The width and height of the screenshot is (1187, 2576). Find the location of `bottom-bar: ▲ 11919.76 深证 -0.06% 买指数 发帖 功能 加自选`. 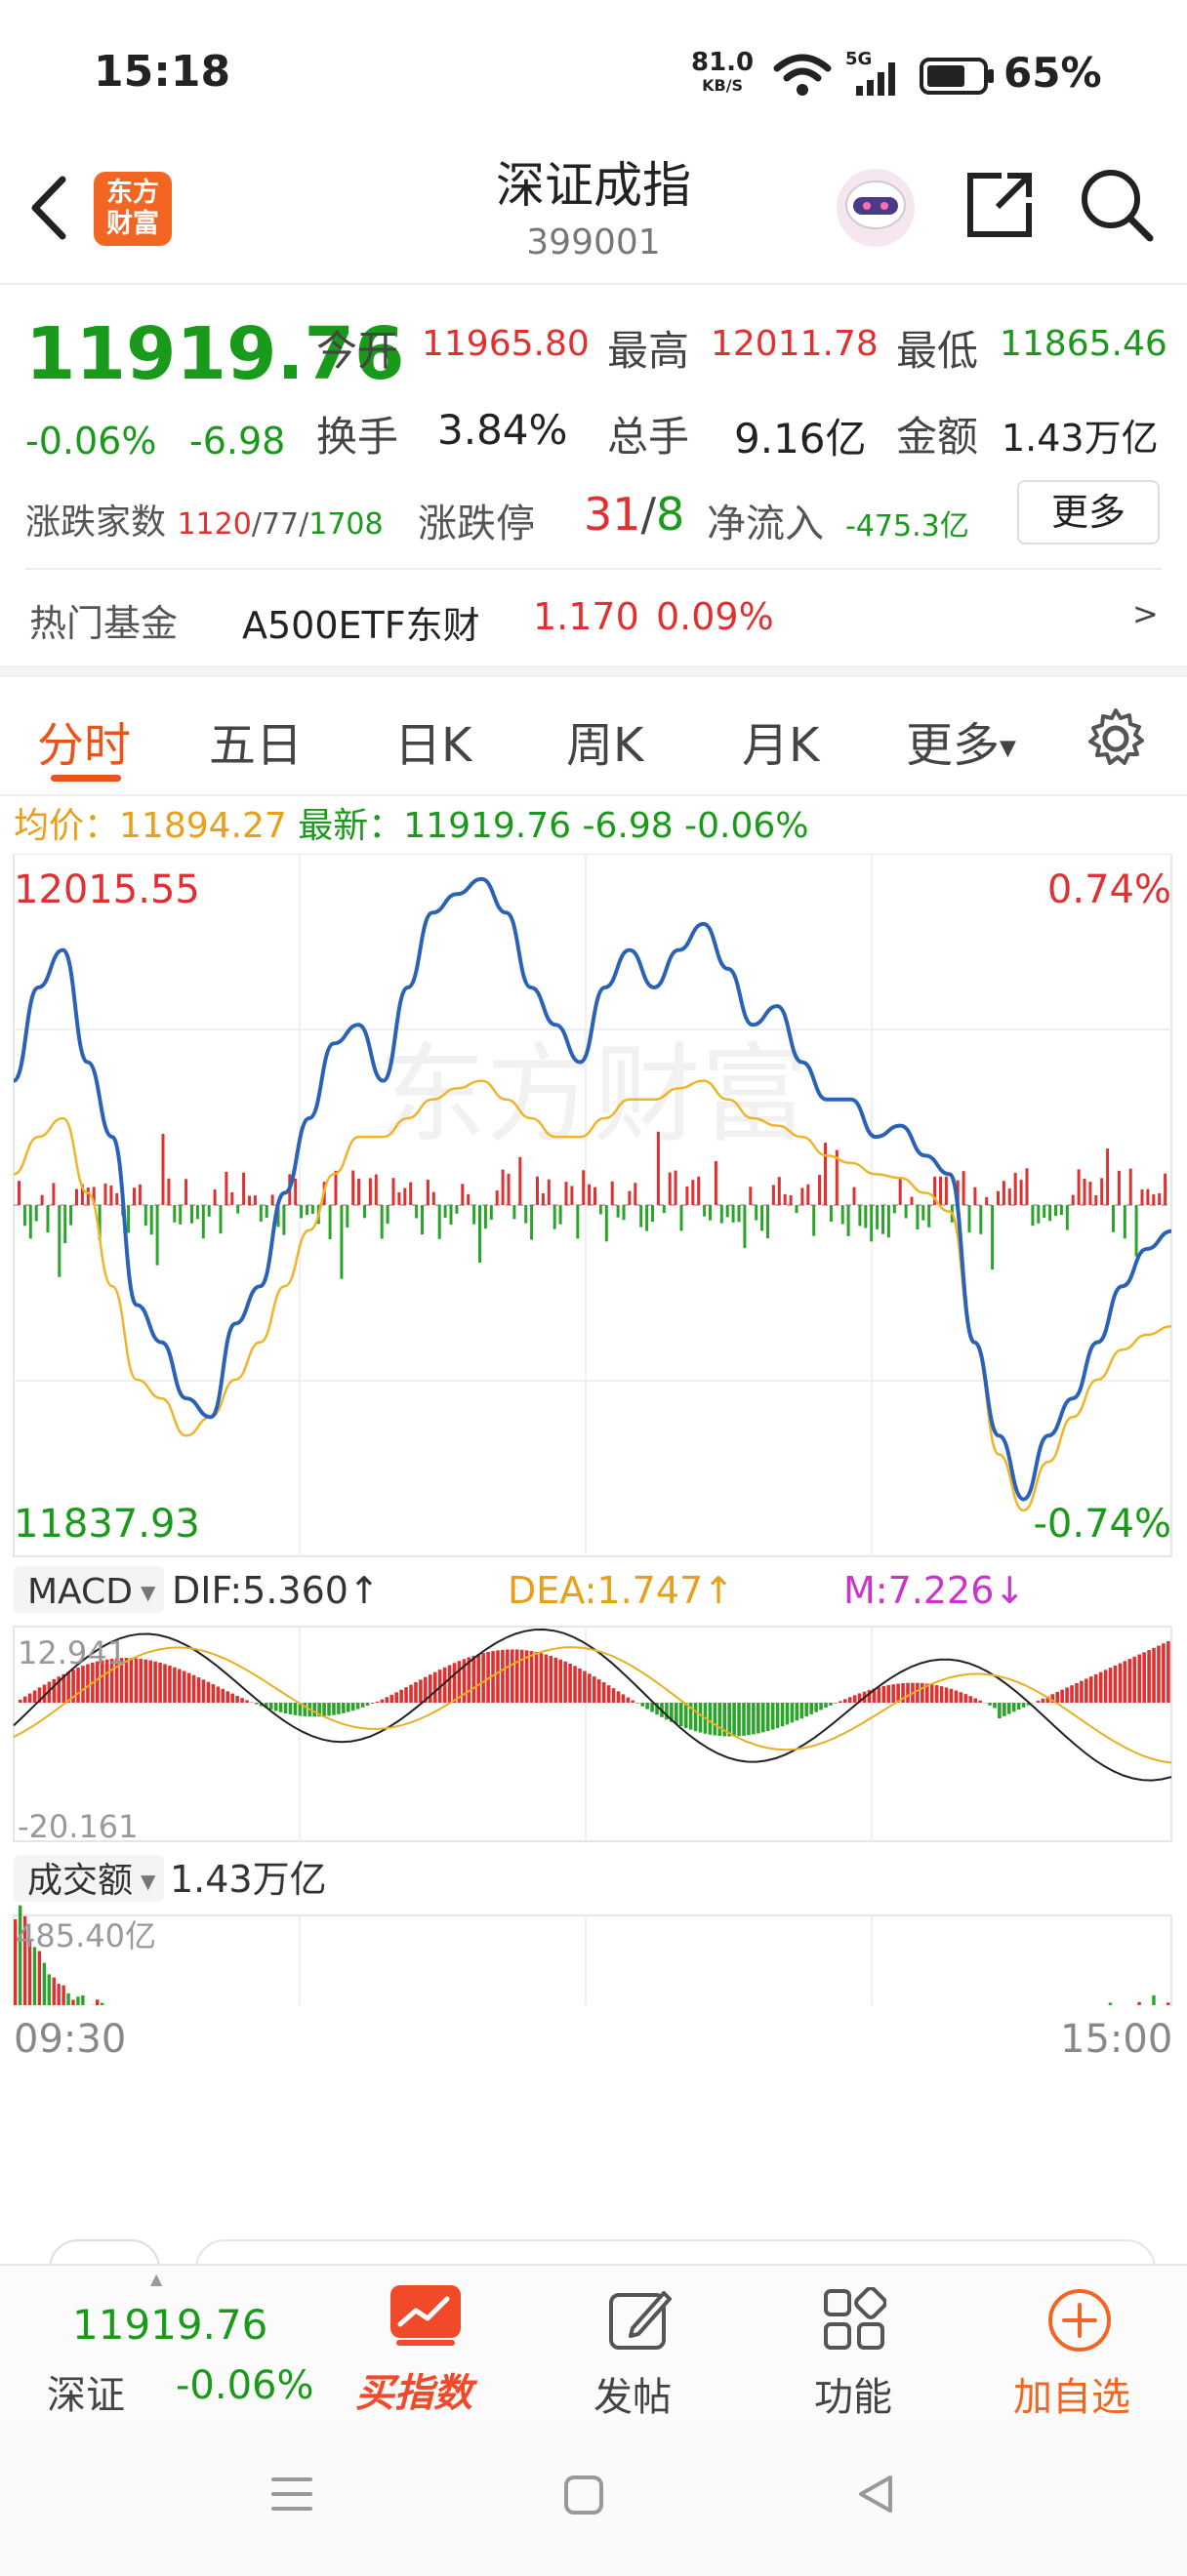

bottom-bar: ▲ 11919.76 深证 -0.06% 买指数 发帖 功能 加自选 is located at coordinates (593, 2345).